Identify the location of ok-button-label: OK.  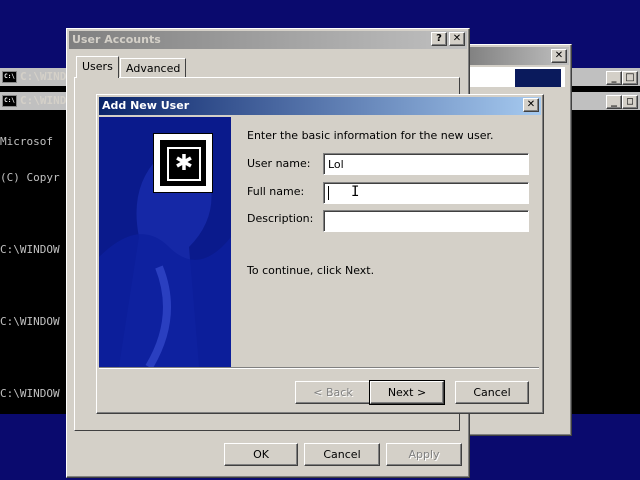
(261, 454).